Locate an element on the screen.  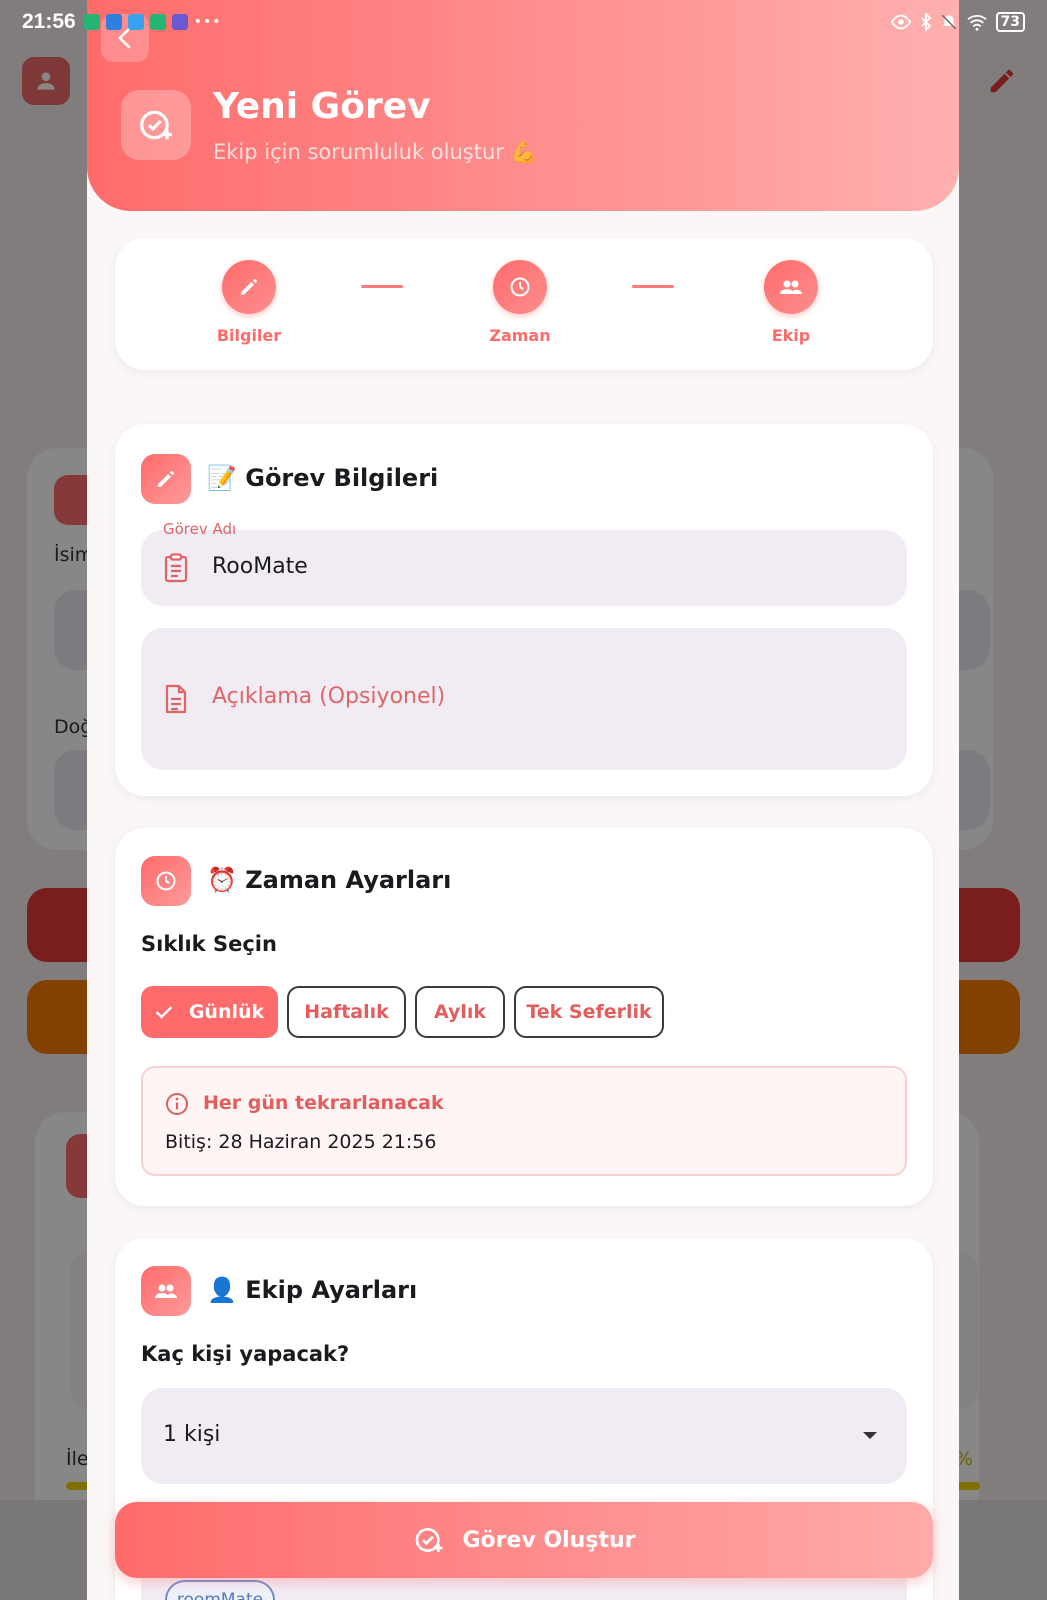
bluetooth-icon is located at coordinates (925, 22).